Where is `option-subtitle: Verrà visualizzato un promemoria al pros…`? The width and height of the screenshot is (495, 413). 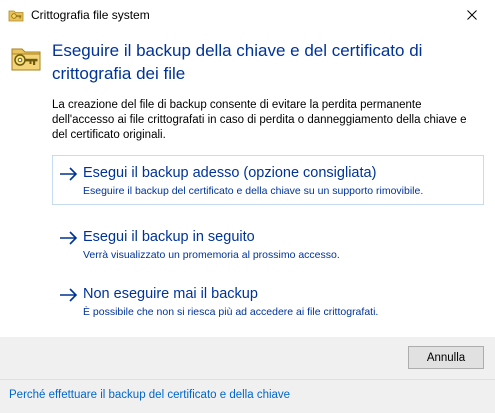
option-subtitle: Verrà visualizzato un promemoria al pros… is located at coordinates (211, 255).